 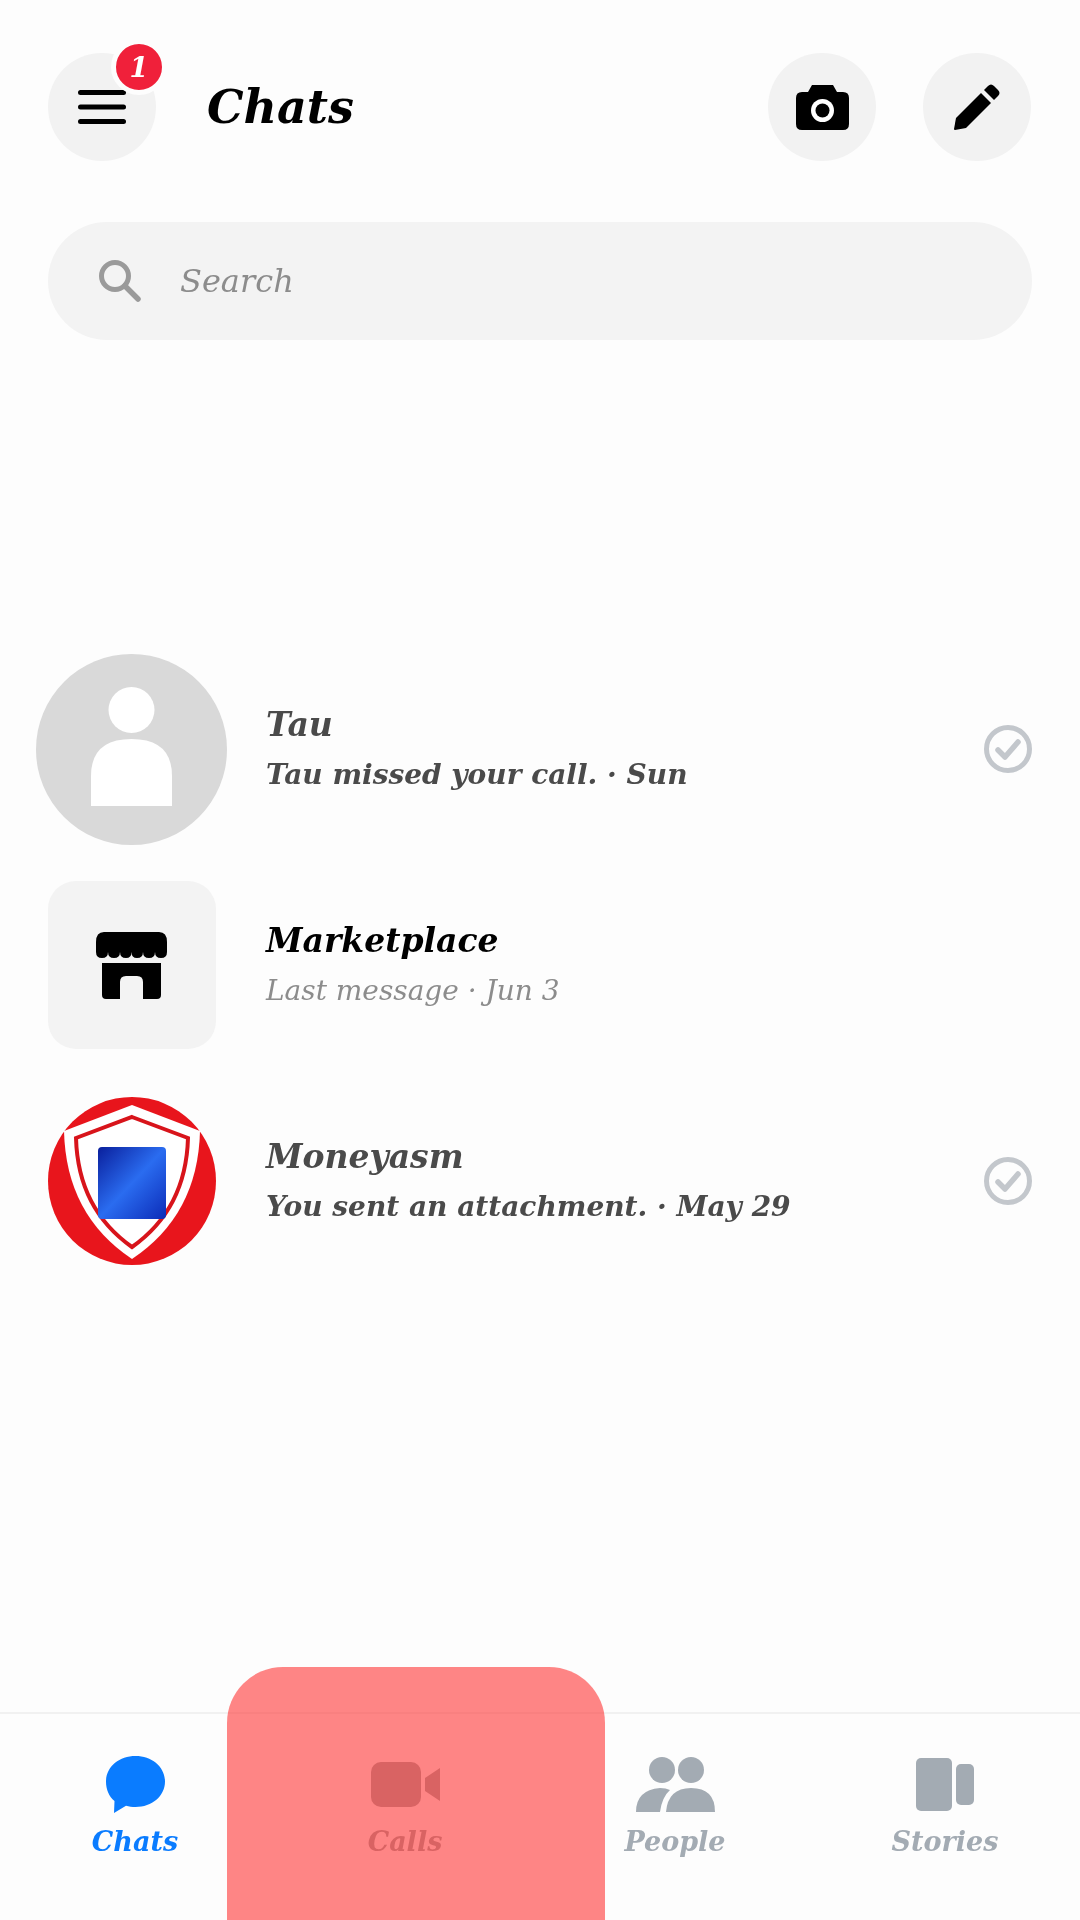 I want to click on chat-row: Tau Tau missed your call. · Sun, so click(x=540, y=749).